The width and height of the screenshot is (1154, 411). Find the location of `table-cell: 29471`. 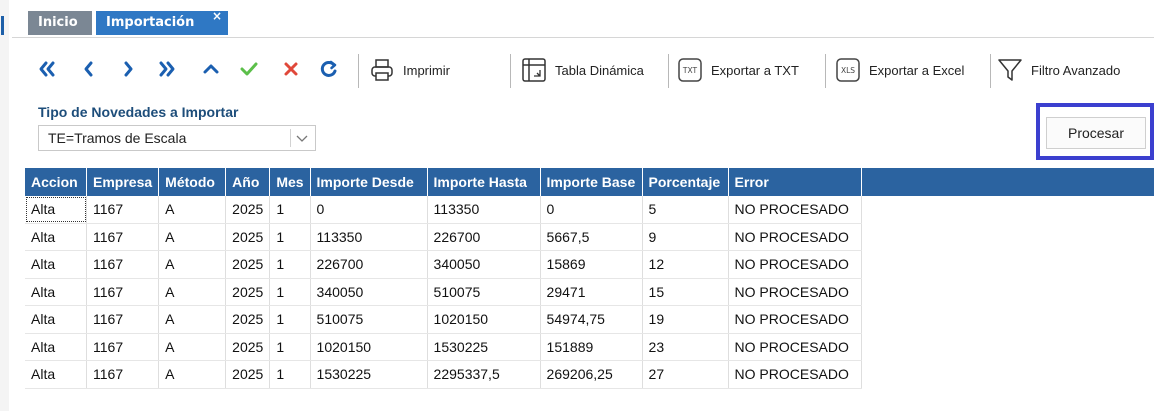

table-cell: 29471 is located at coordinates (591, 292).